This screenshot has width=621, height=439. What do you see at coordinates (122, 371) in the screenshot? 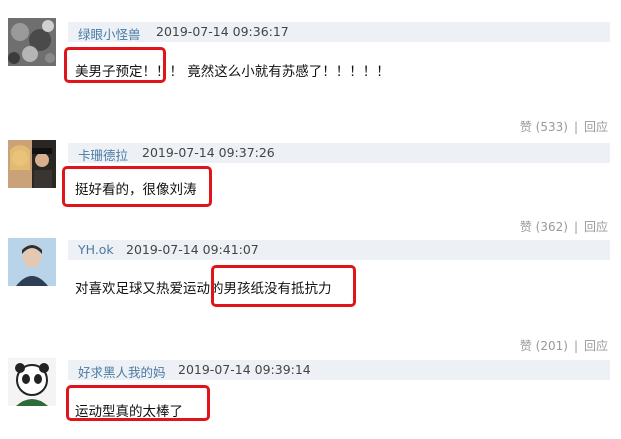
I see `username-link: 好求黑人我的妈` at bounding box center [122, 371].